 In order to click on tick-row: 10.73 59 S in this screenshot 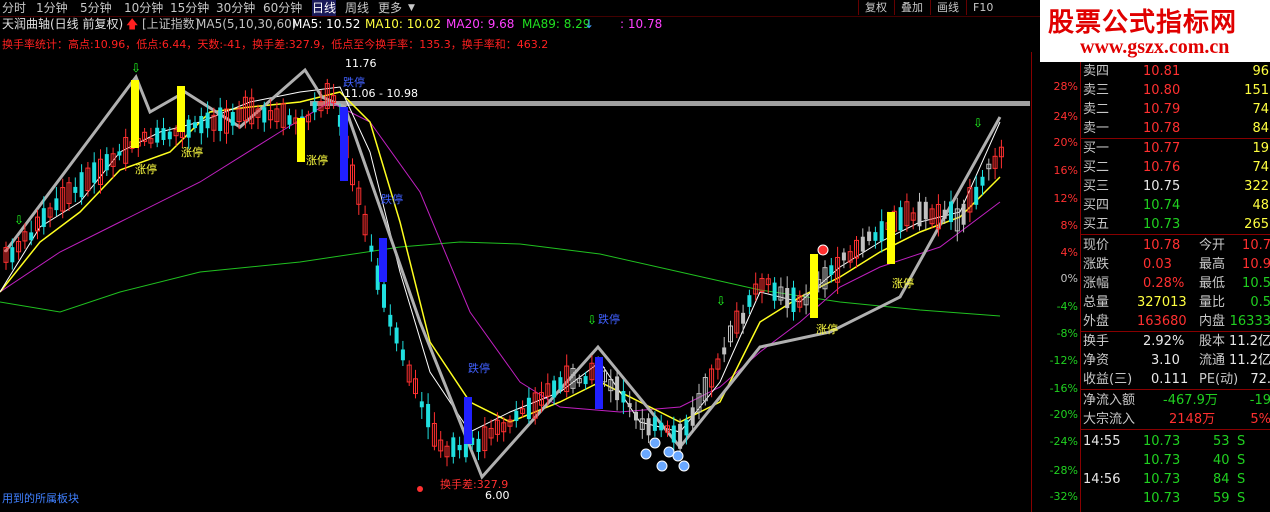, I will do `click(1175, 498)`.